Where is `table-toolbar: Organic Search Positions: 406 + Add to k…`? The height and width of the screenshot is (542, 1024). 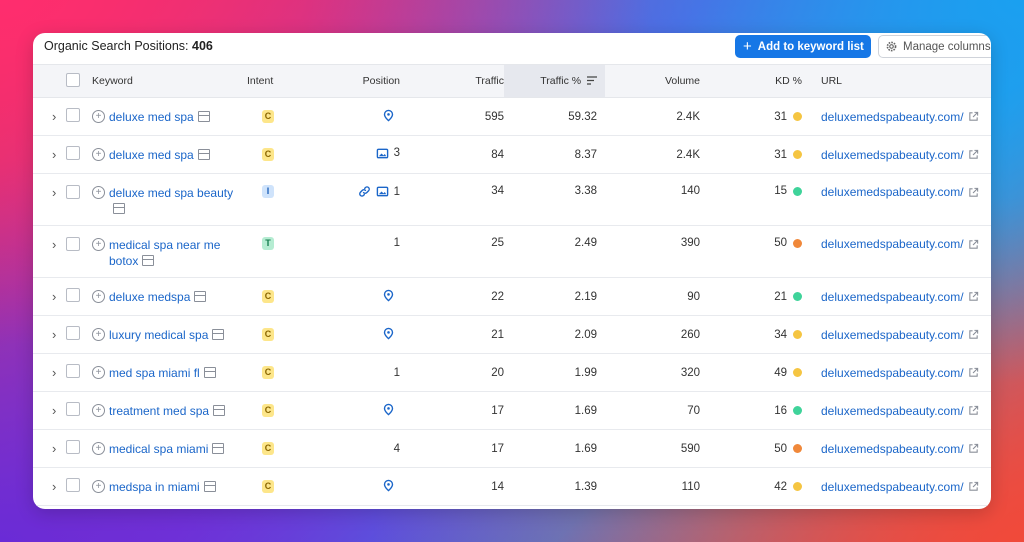
table-toolbar: Organic Search Positions: 406 + Add to k… is located at coordinates (512, 48).